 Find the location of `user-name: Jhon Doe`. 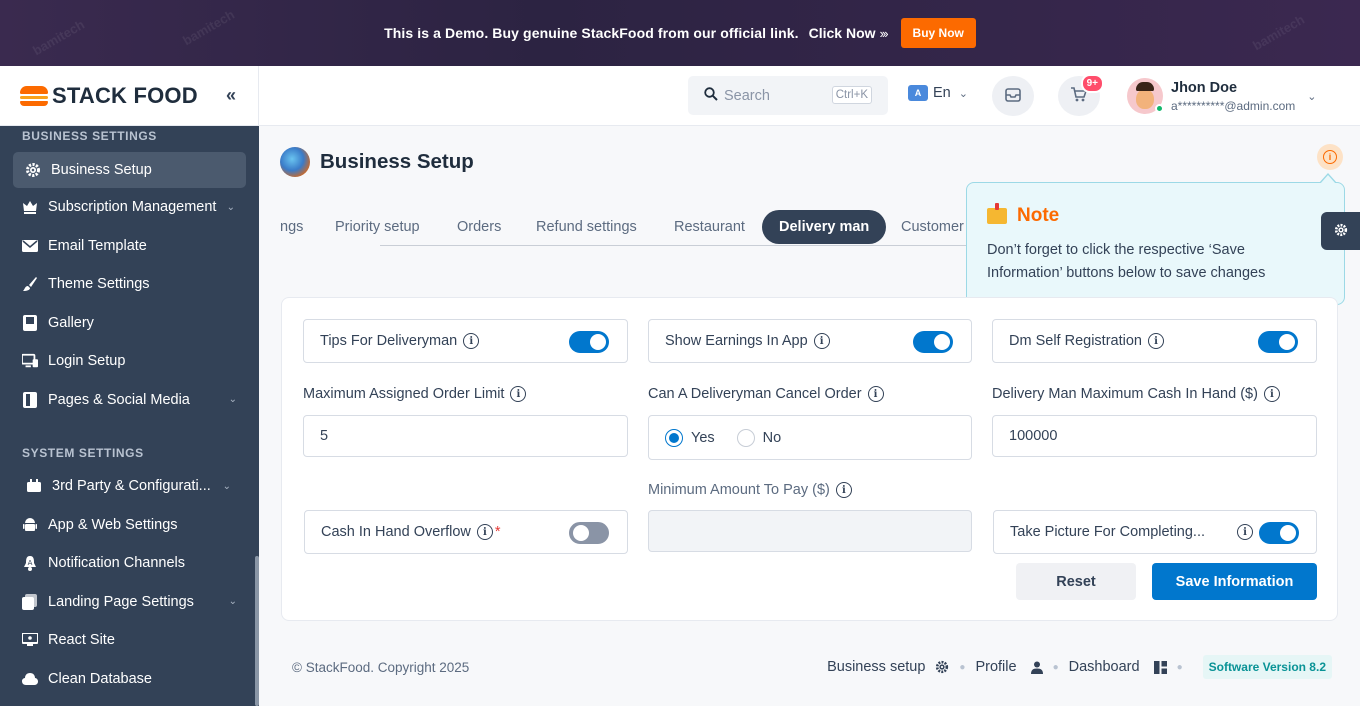

user-name: Jhon Doe is located at coordinates (1204, 87).